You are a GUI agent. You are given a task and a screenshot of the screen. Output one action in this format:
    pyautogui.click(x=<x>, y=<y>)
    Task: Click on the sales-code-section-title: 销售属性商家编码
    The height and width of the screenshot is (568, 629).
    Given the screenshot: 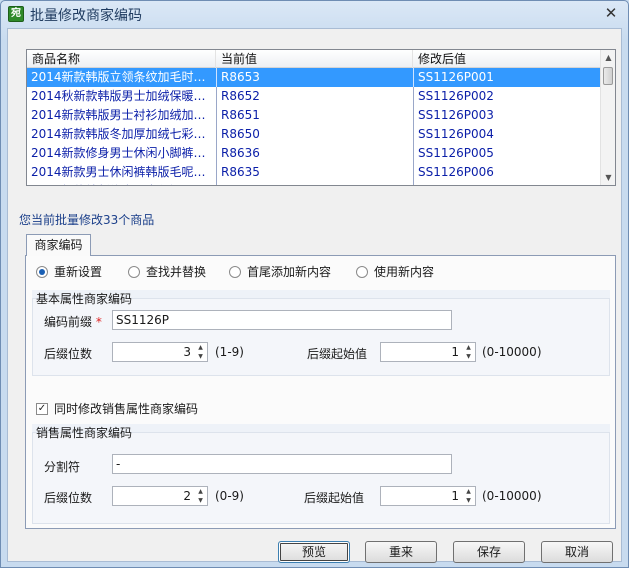 What is the action you would take?
    pyautogui.click(x=84, y=433)
    